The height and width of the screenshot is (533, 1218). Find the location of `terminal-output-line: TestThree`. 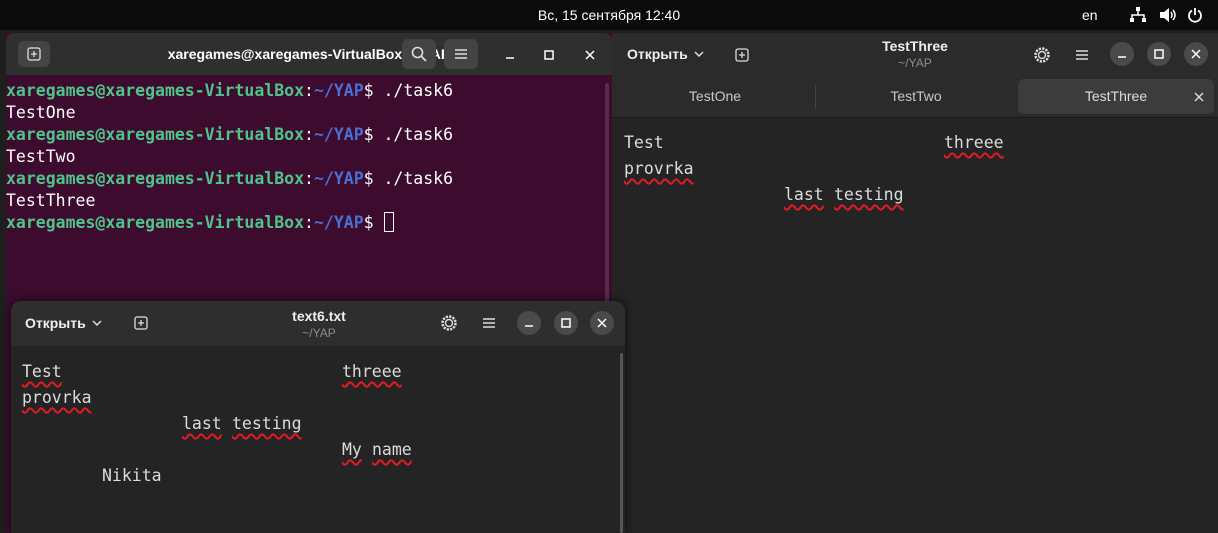

terminal-output-line: TestThree is located at coordinates (51, 200).